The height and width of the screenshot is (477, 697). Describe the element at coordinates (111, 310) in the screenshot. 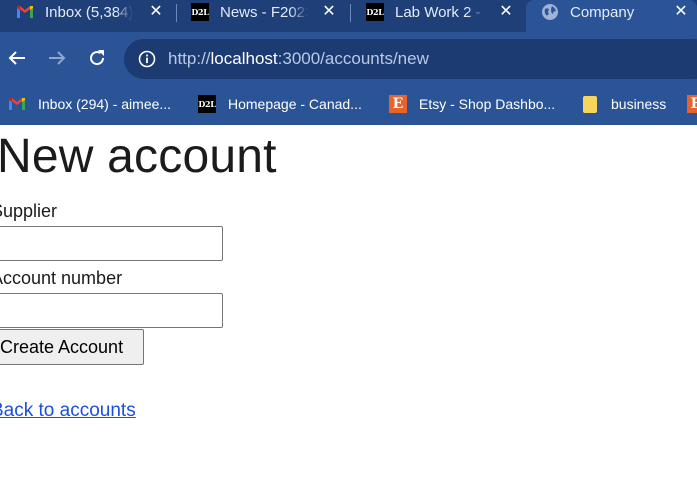

I see `account-number-field` at that location.